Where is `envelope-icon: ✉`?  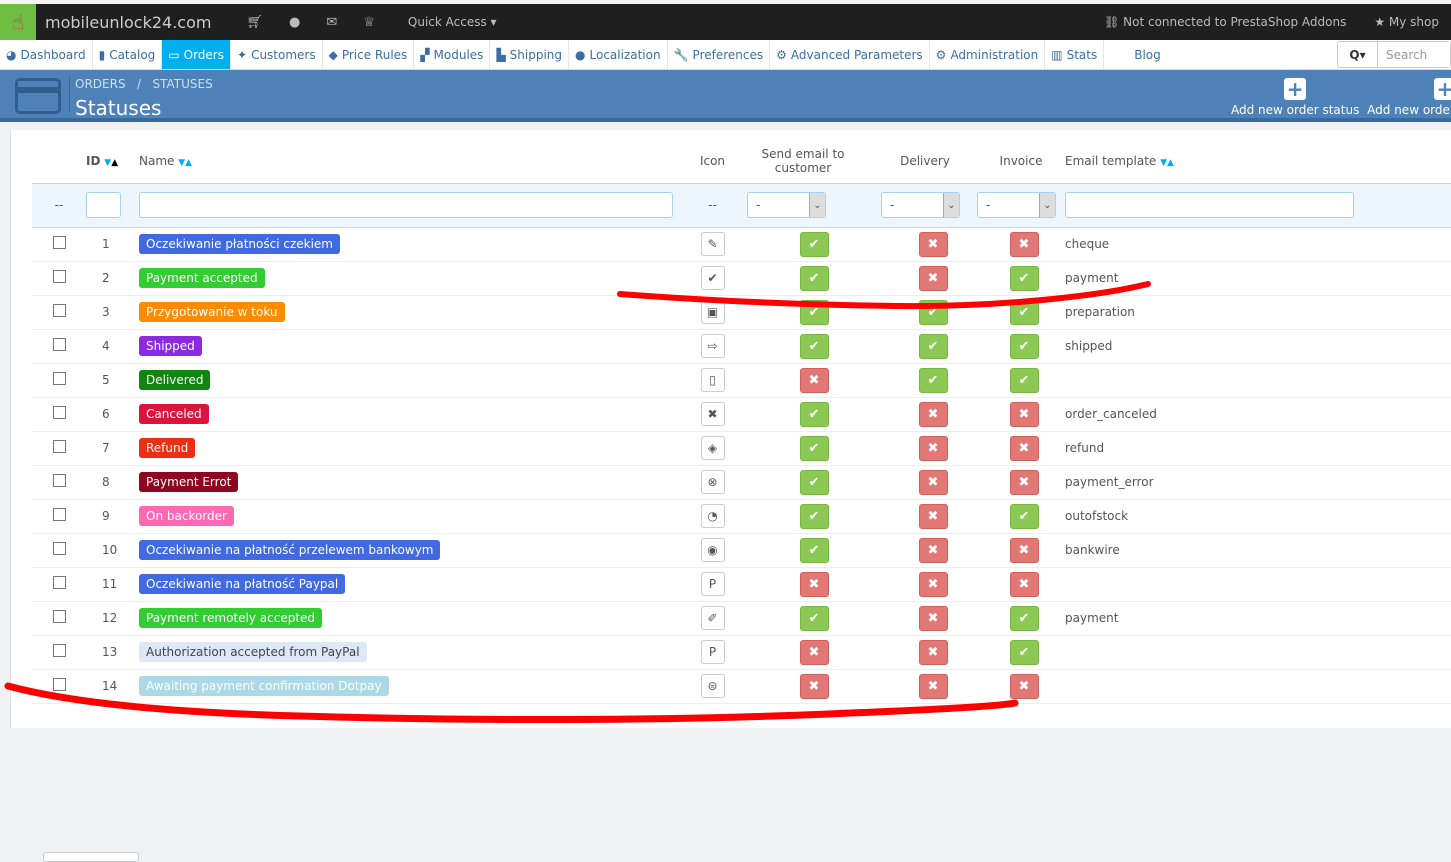
envelope-icon: ✉ is located at coordinates (331, 22).